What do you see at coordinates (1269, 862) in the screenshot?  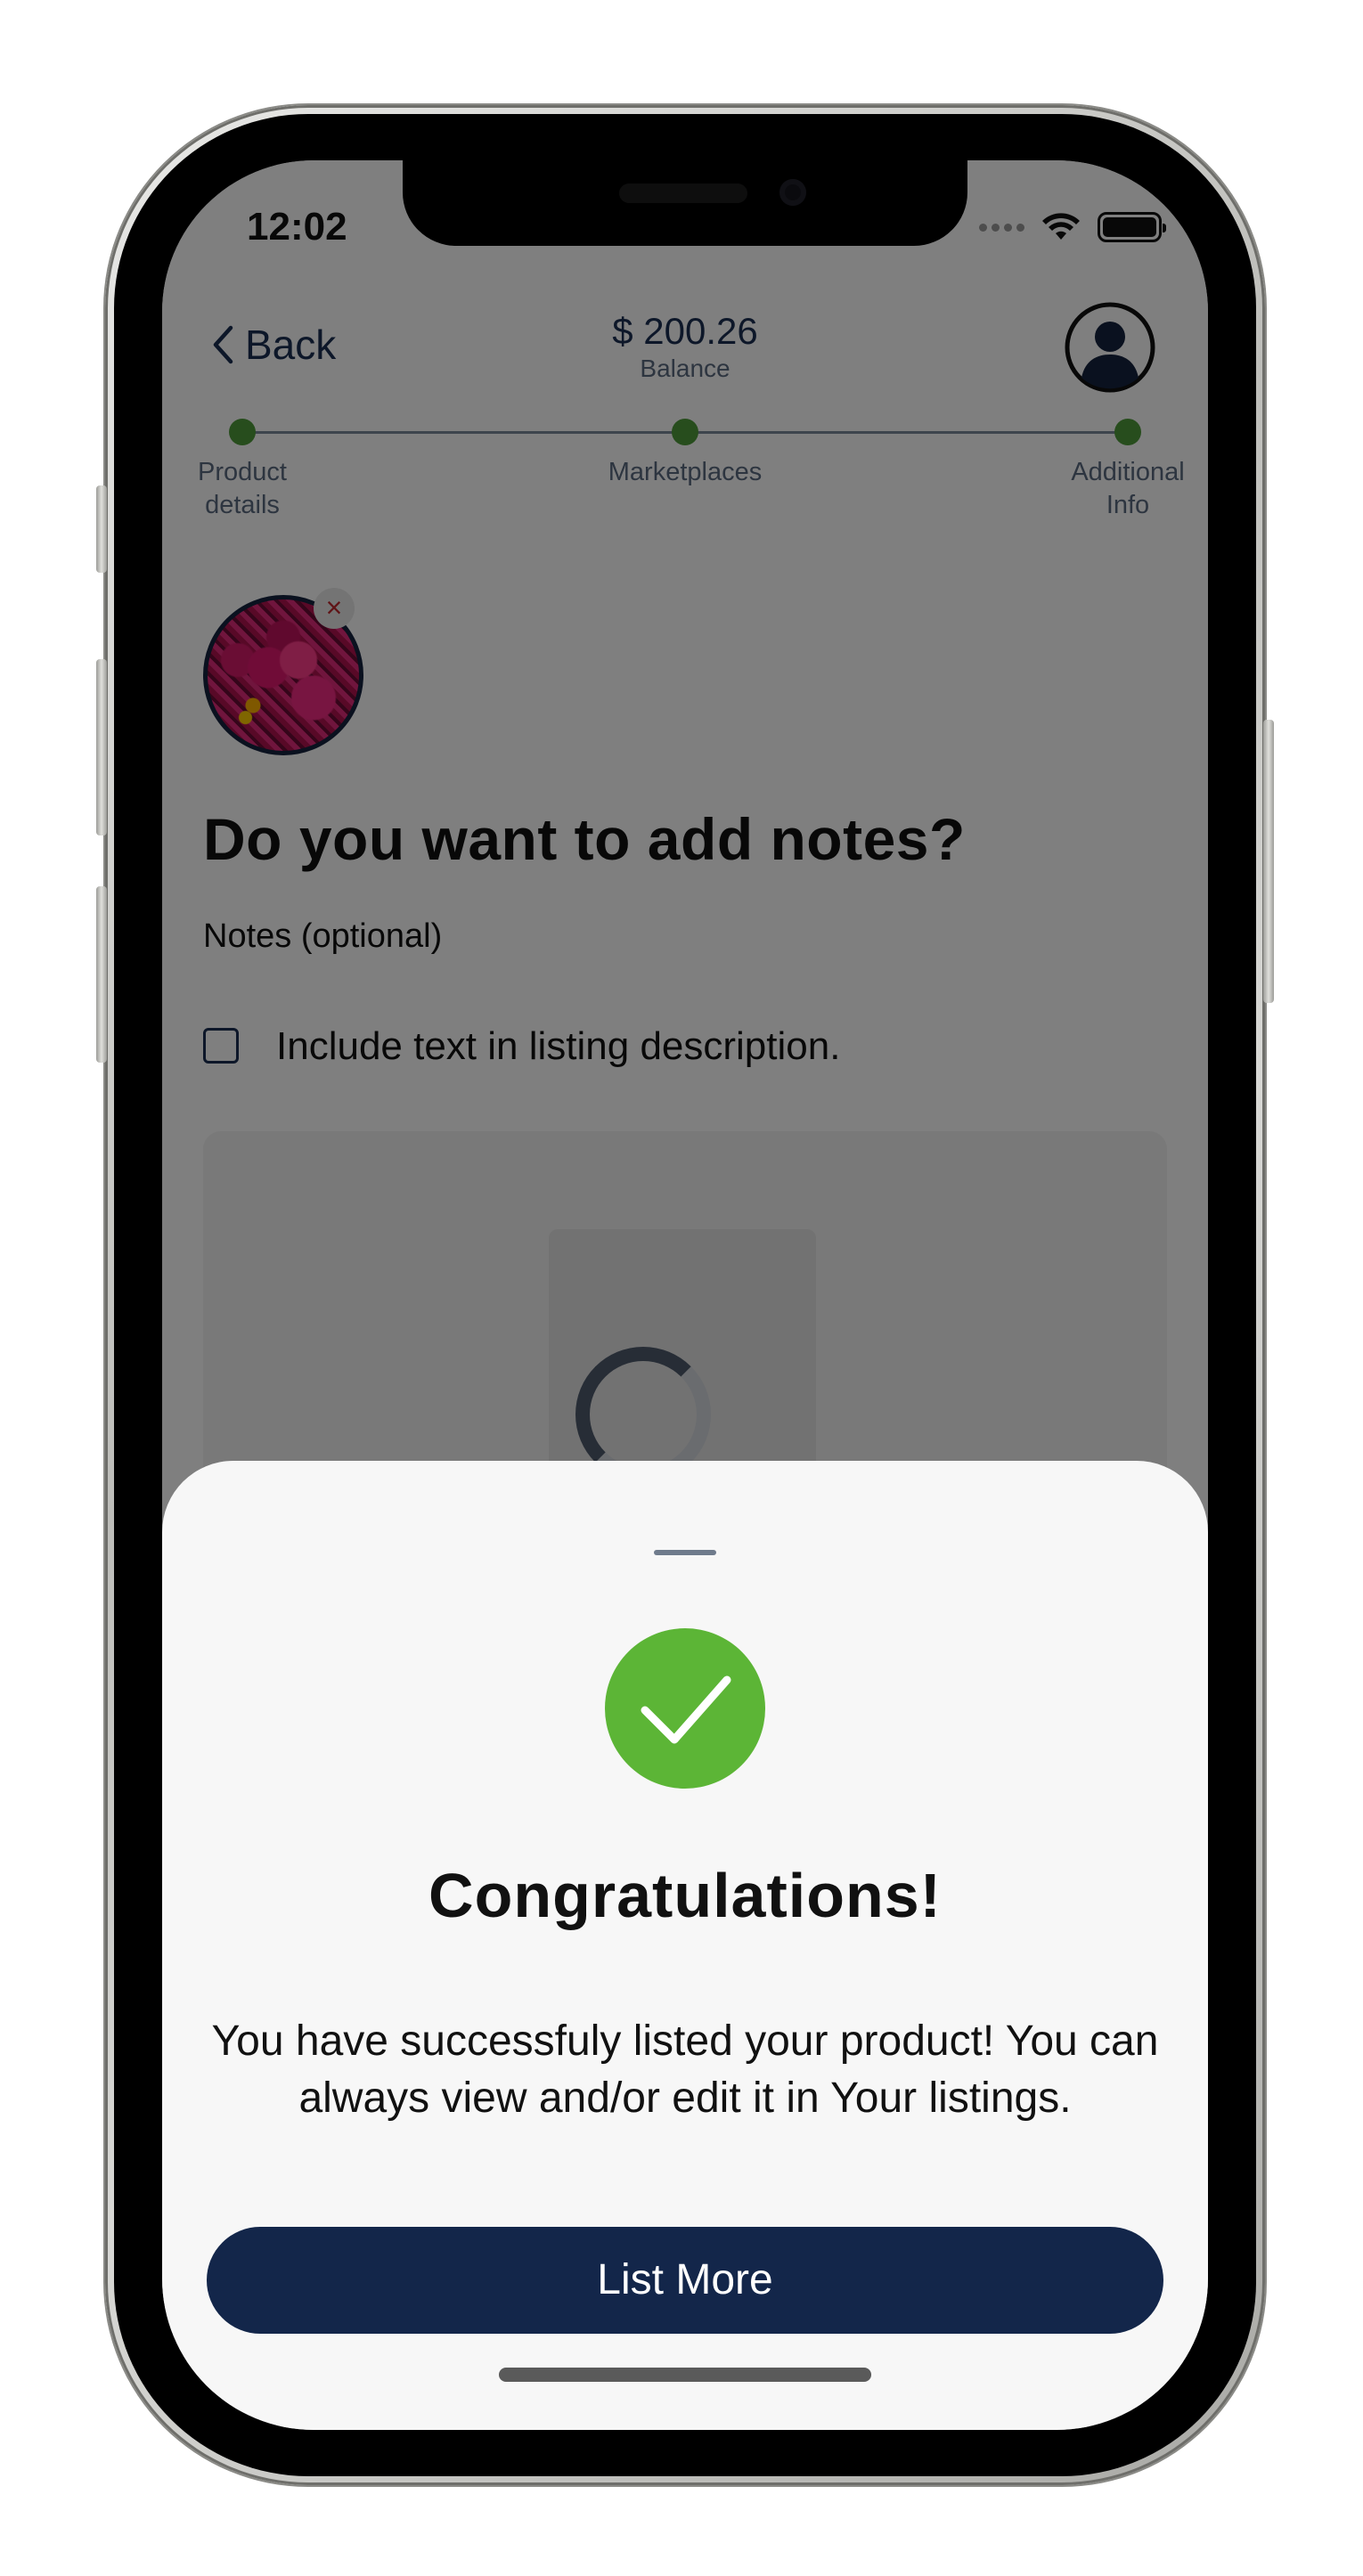 I see `power-button` at bounding box center [1269, 862].